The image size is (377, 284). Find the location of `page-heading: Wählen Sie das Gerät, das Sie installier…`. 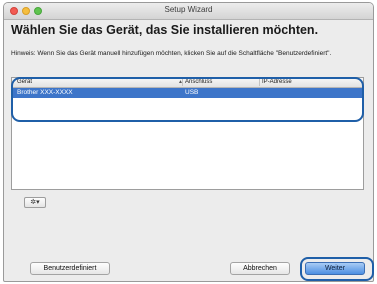

page-heading: Wählen Sie das Gerät, das Sie installier… is located at coordinates (165, 30).